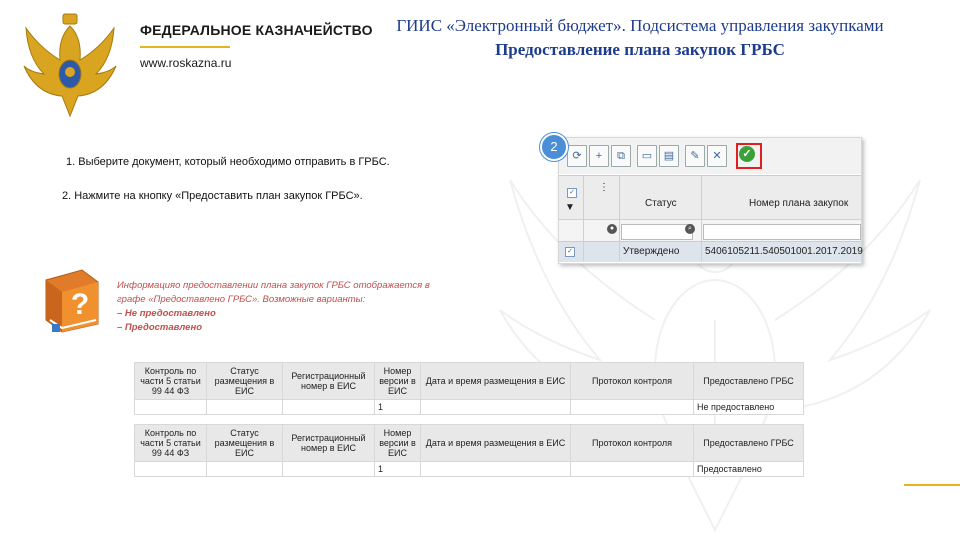 The width and height of the screenshot is (960, 540). What do you see at coordinates (647, 156) in the screenshot?
I see `print-icon: ▭` at bounding box center [647, 156].